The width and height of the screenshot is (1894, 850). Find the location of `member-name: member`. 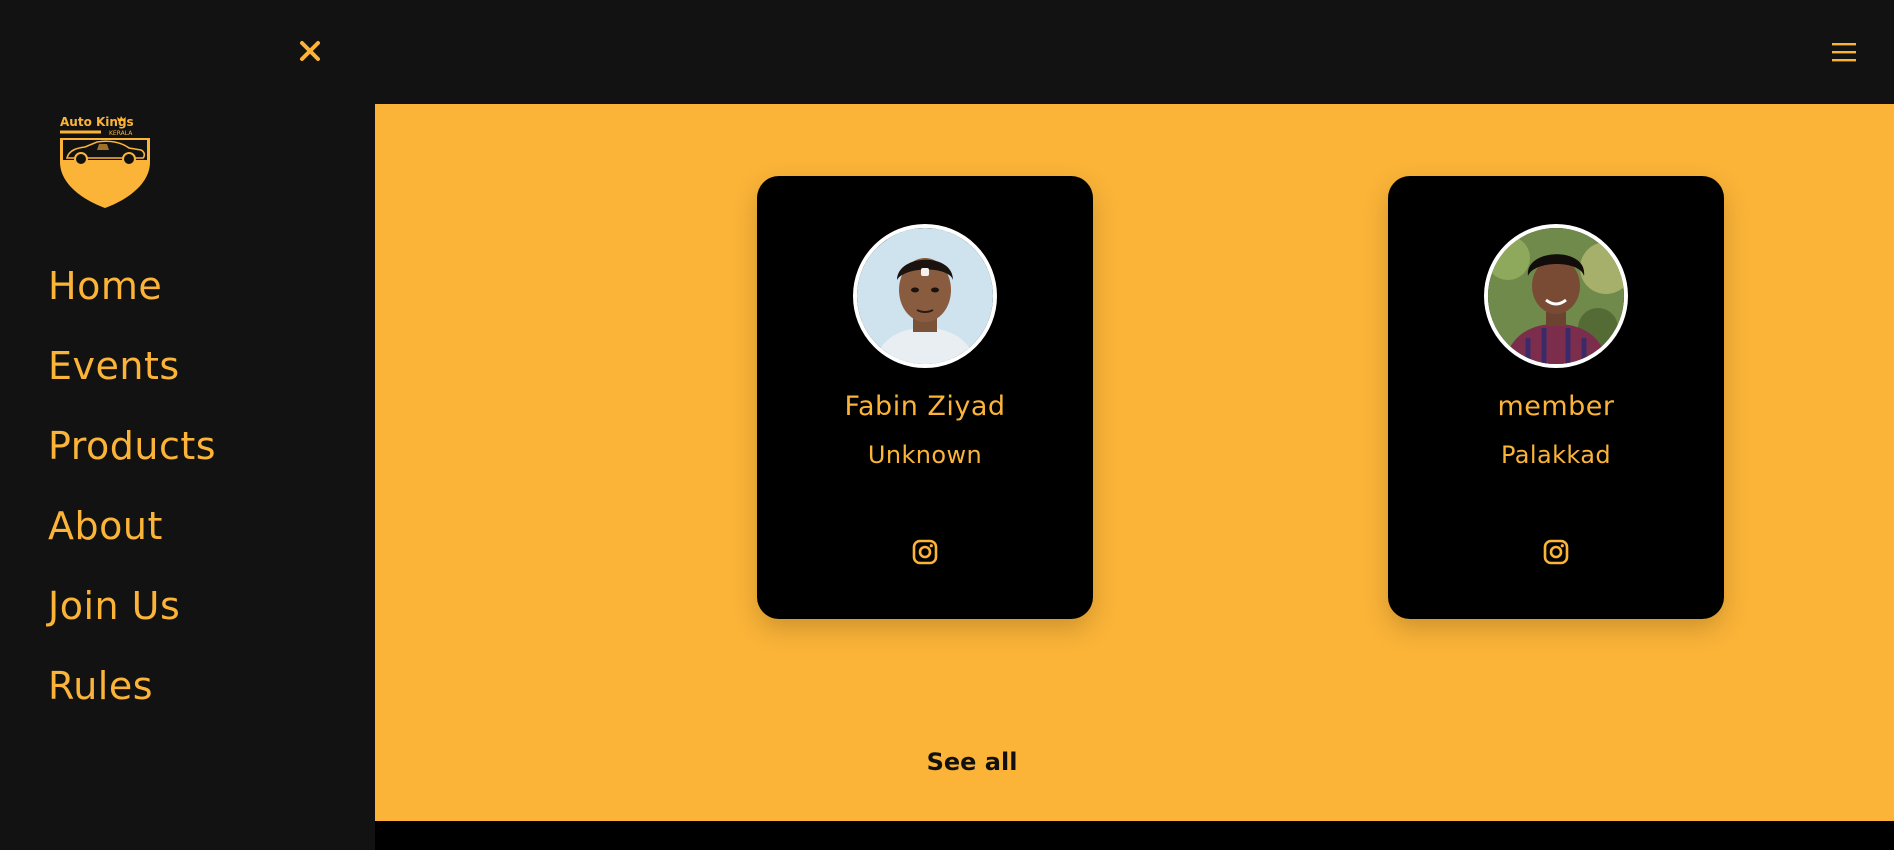

member-name: member is located at coordinates (1556, 406).